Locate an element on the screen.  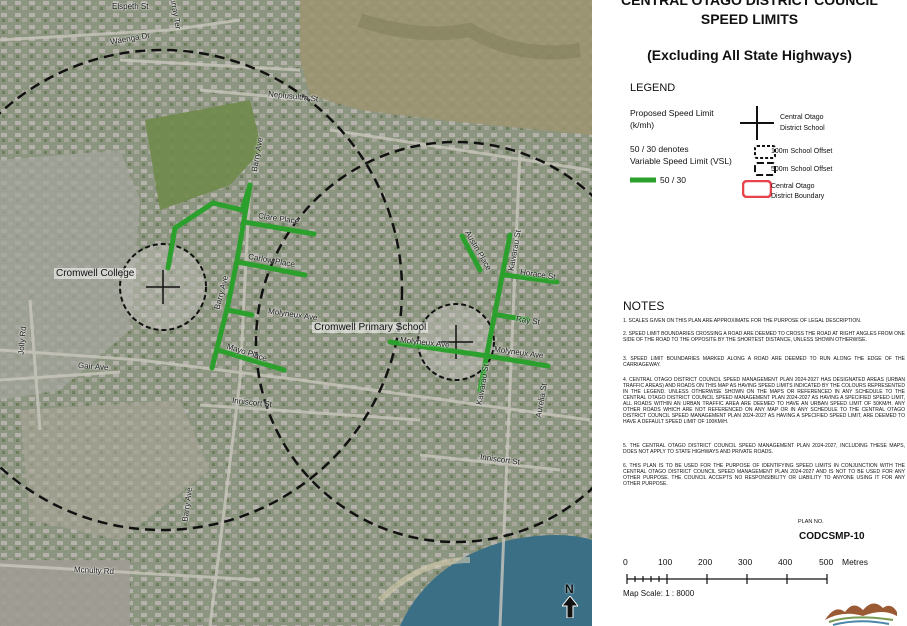
scale-unit-label: Metres is located at coordinates (855, 562).